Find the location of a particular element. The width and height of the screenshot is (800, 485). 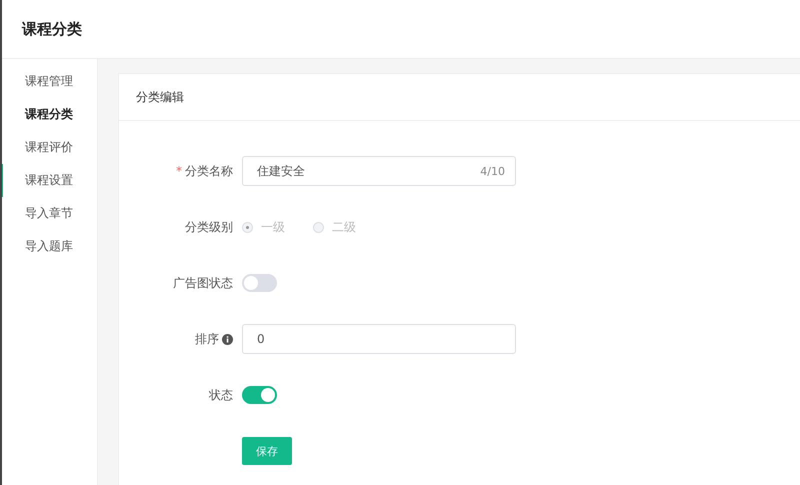

sidebar-item: 课程评价 is located at coordinates (49, 147).